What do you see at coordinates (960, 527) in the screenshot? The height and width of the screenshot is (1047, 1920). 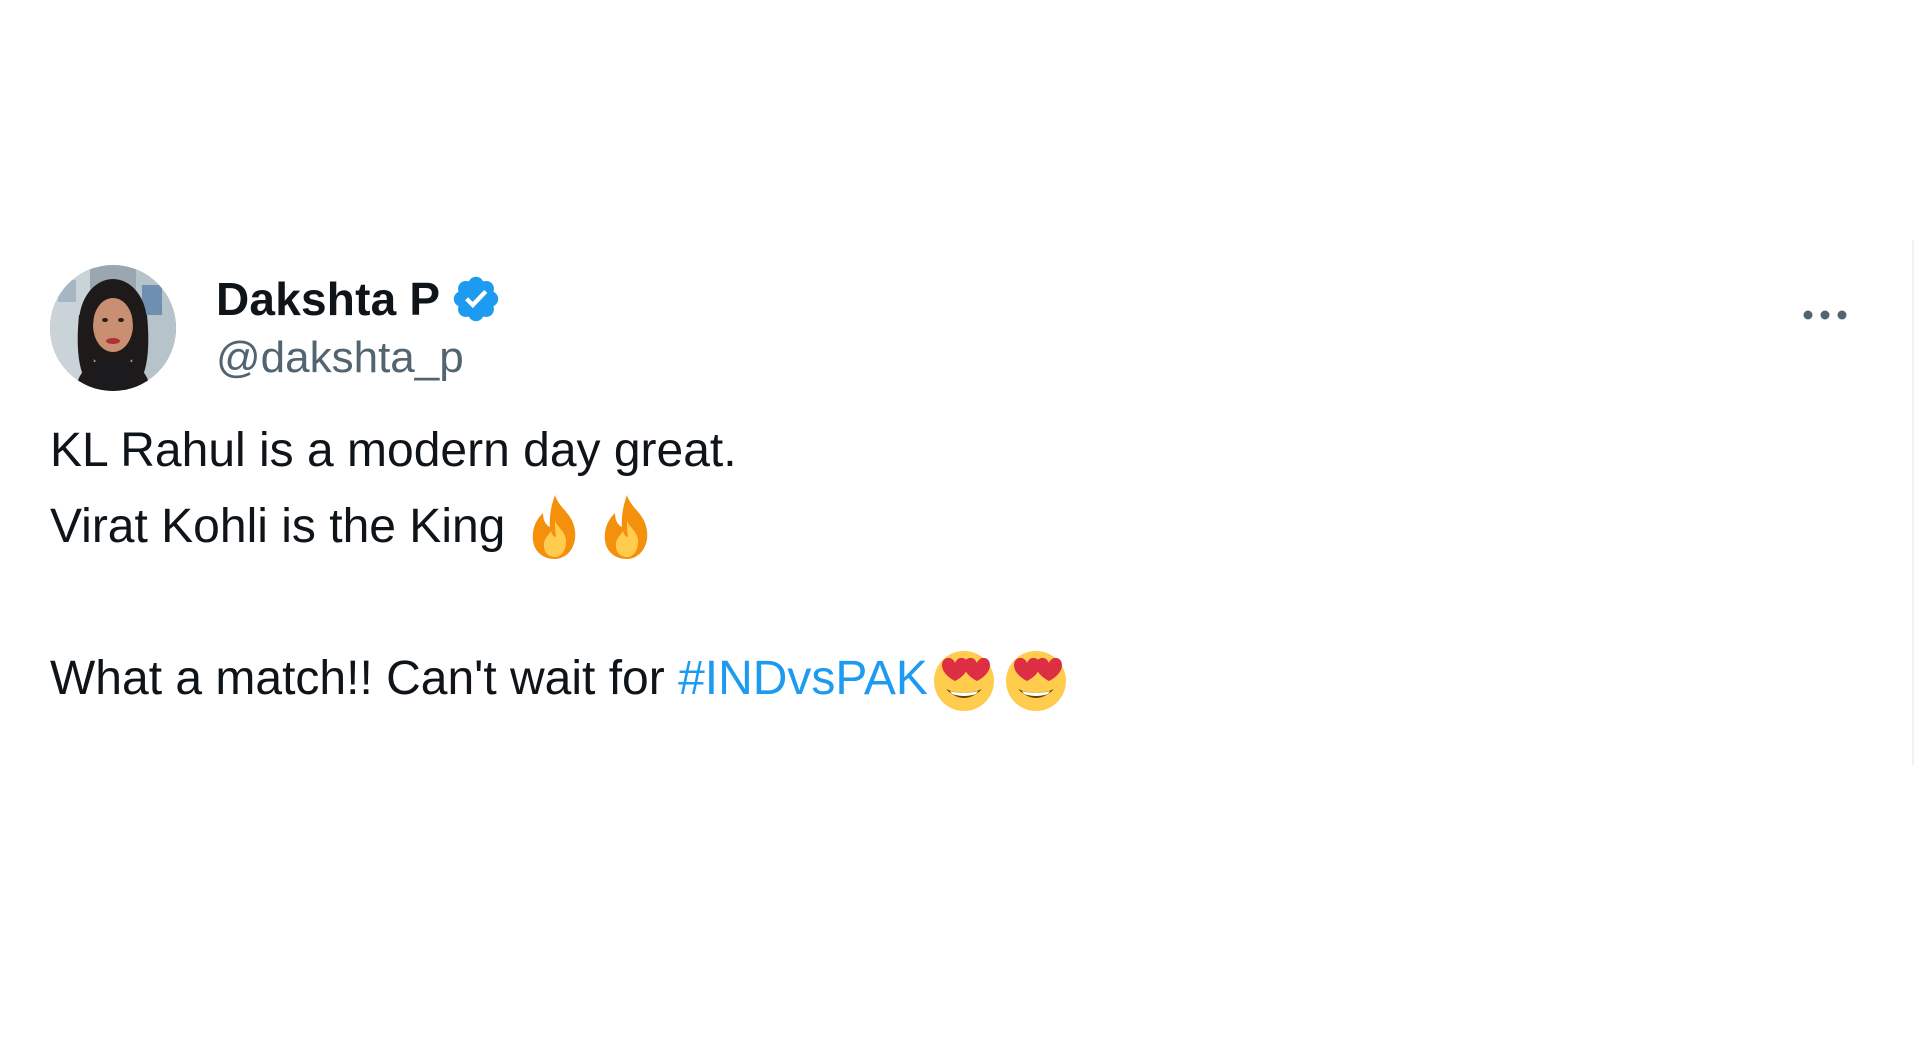 I see `tweet-line-2: Virat Kohli is the King` at bounding box center [960, 527].